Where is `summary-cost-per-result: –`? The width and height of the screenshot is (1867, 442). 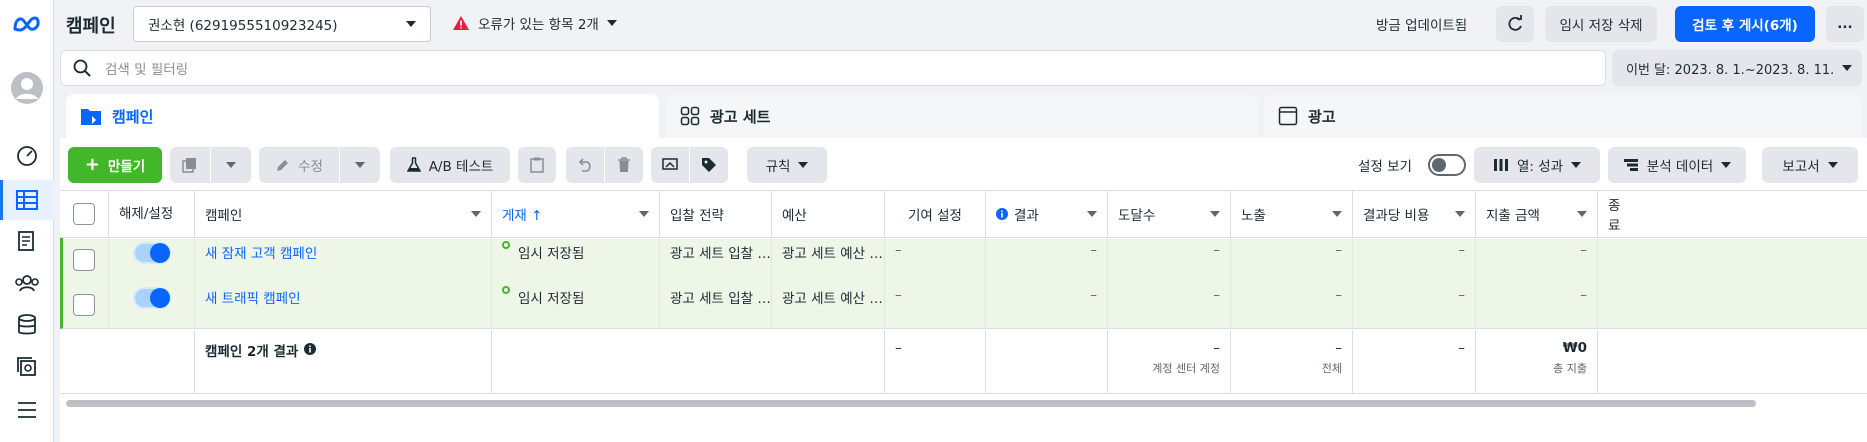
summary-cost-per-result: – is located at coordinates (1414, 361).